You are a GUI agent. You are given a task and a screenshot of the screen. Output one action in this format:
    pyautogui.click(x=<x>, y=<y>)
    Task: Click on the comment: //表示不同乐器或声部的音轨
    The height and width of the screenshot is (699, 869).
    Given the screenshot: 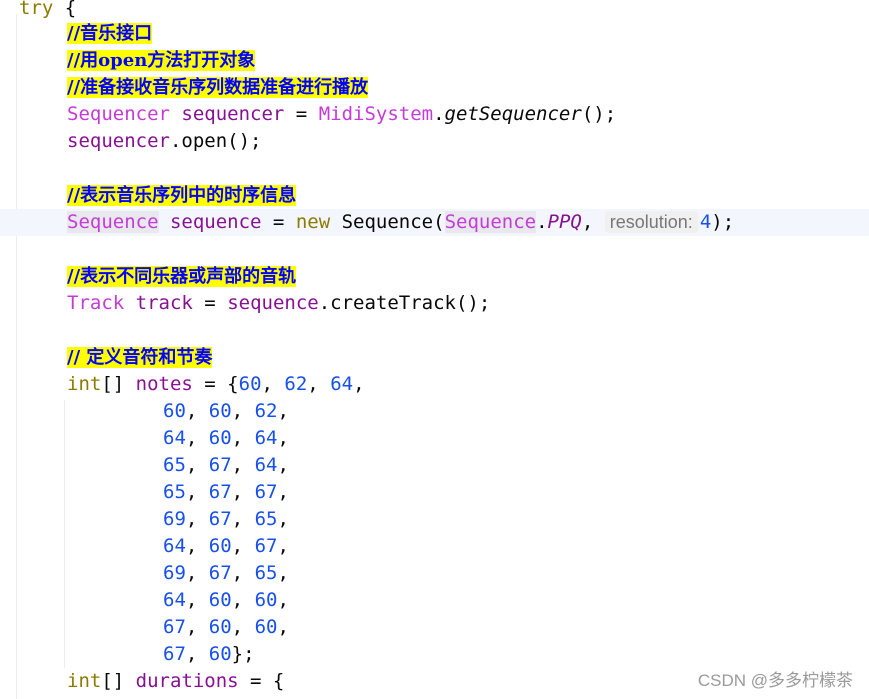 What is the action you would take?
    pyautogui.click(x=182, y=276)
    